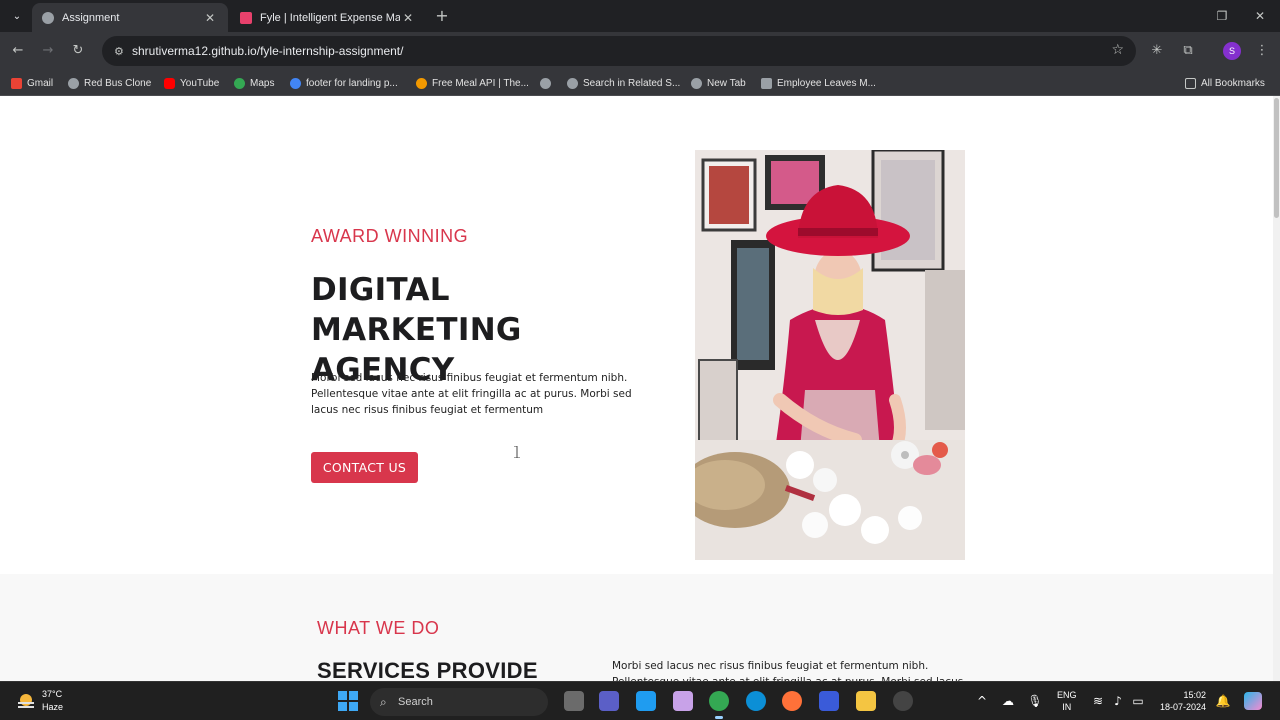 The height and width of the screenshot is (720, 1280). What do you see at coordinates (169, 83) in the screenshot?
I see `youtube-icon` at bounding box center [169, 83].